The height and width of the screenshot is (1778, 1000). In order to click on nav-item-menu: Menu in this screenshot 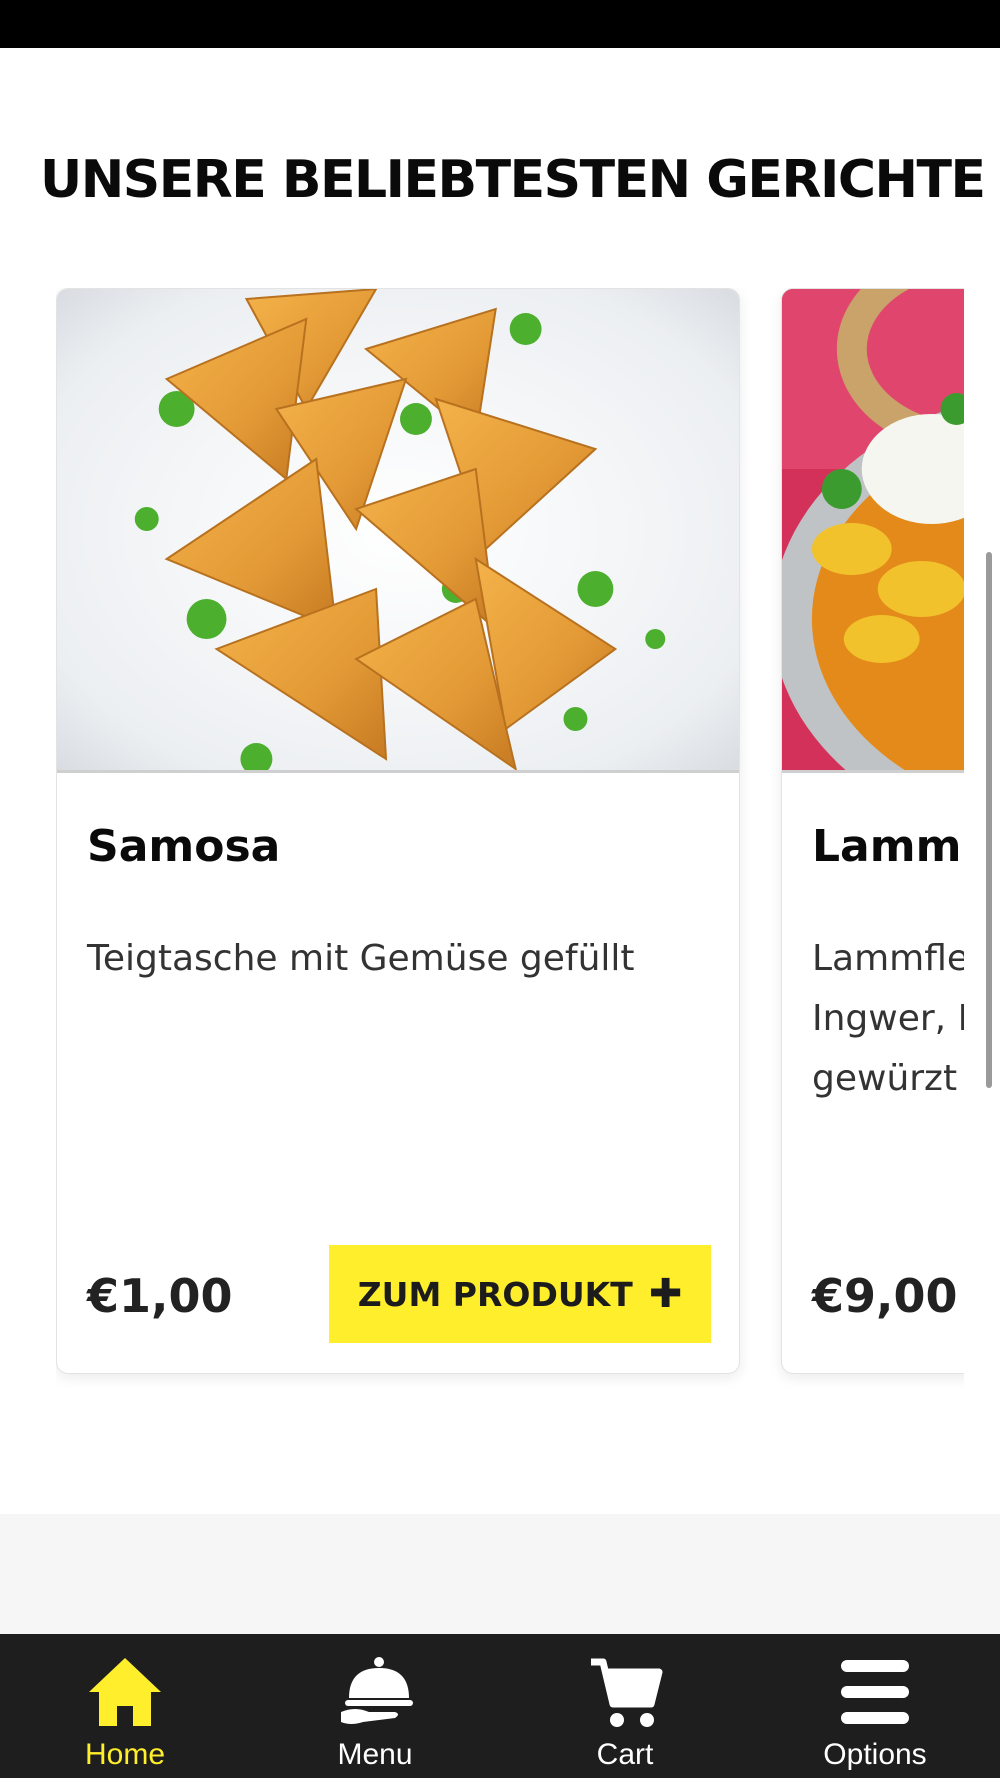, I will do `click(375, 1706)`.